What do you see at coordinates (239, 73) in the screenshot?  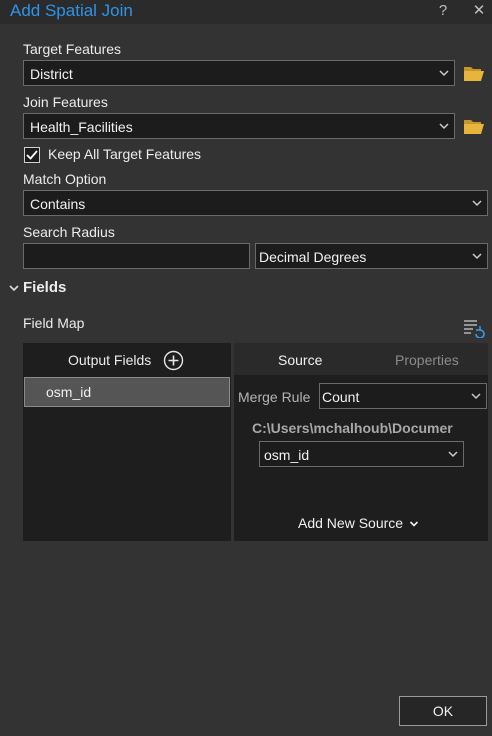 I see `target-features-dropdown: District` at bounding box center [239, 73].